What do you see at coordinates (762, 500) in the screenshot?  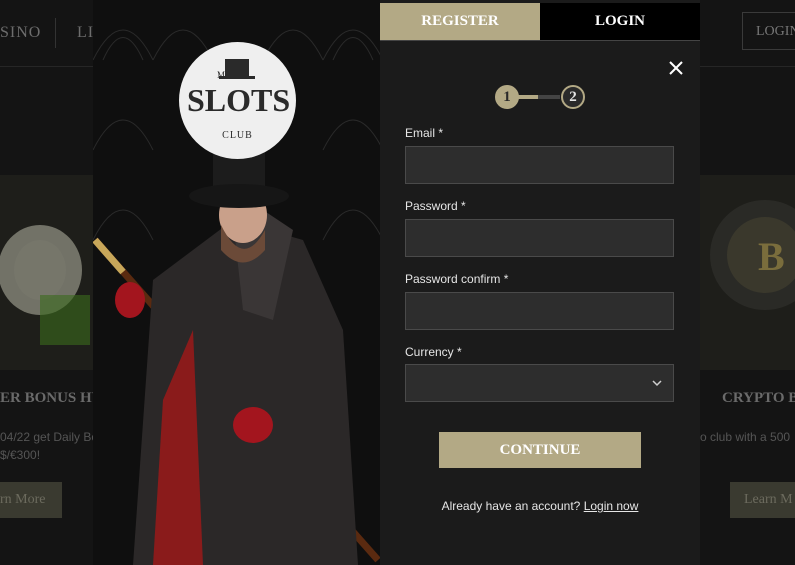 I see `promo-right-learn-more-button: Learn M` at bounding box center [762, 500].